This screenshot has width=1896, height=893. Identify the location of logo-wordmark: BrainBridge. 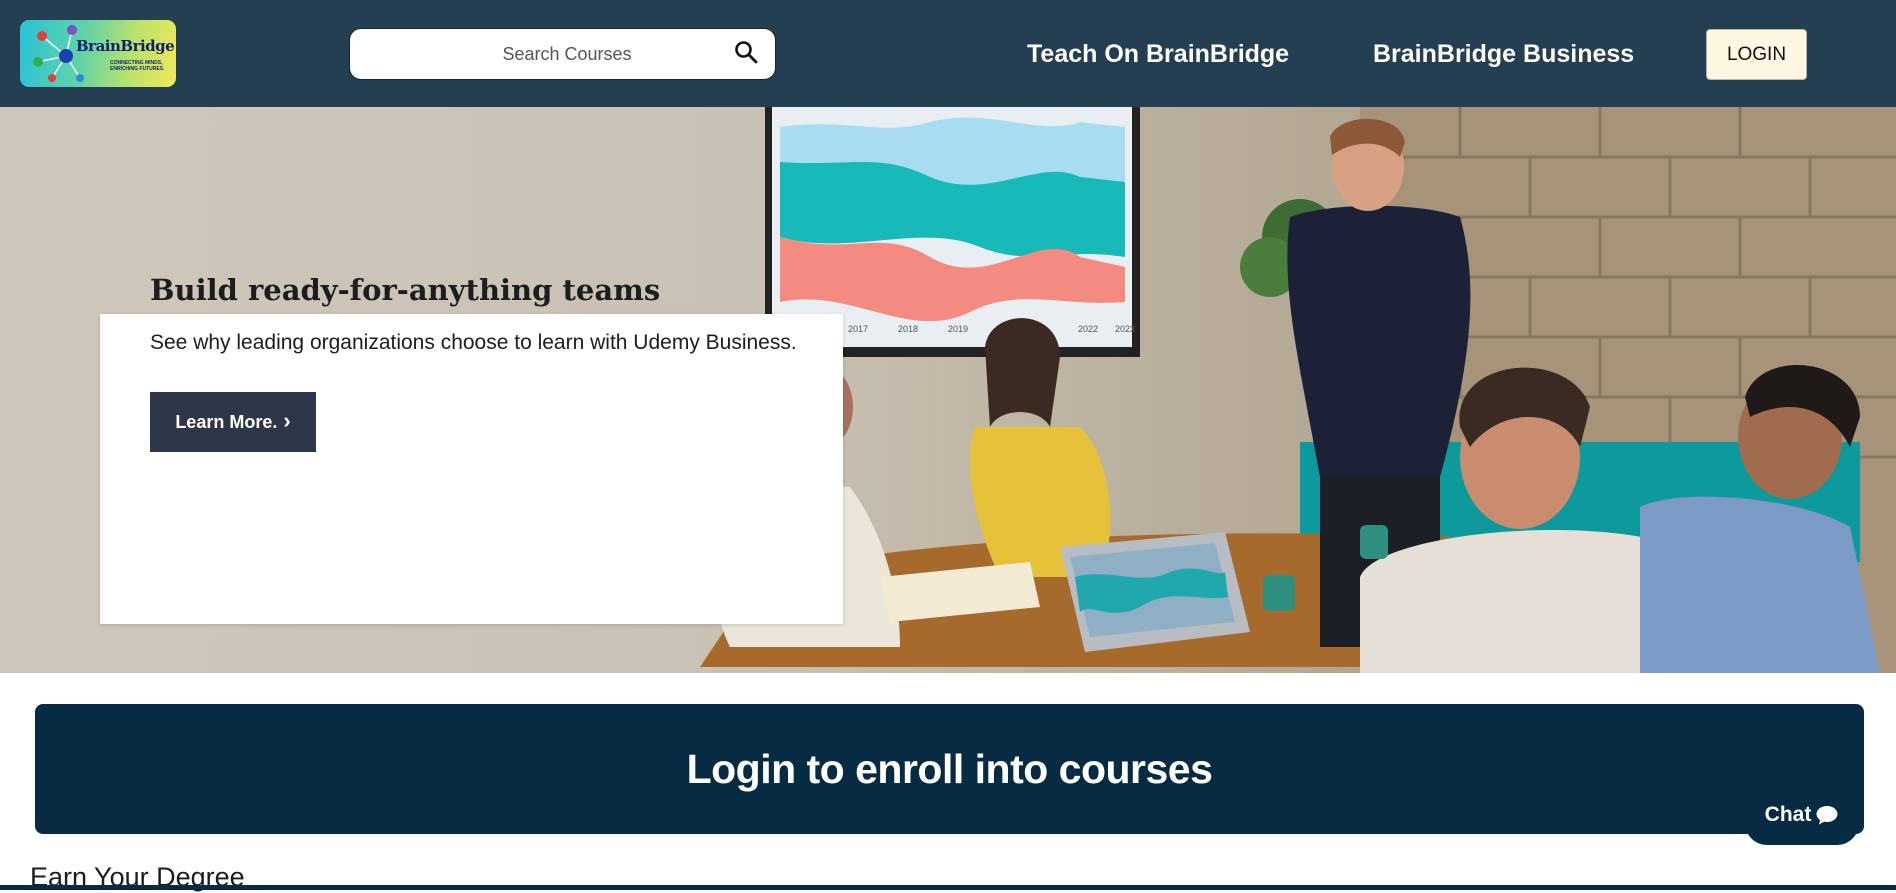
(125, 46).